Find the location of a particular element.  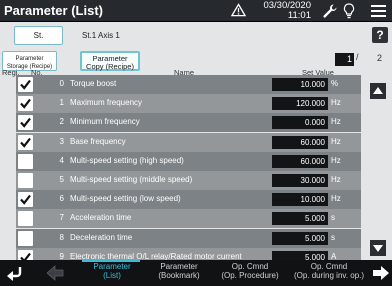

nav-tab: Op. Cmnd (Op. during inv. op.) is located at coordinates (329, 273).